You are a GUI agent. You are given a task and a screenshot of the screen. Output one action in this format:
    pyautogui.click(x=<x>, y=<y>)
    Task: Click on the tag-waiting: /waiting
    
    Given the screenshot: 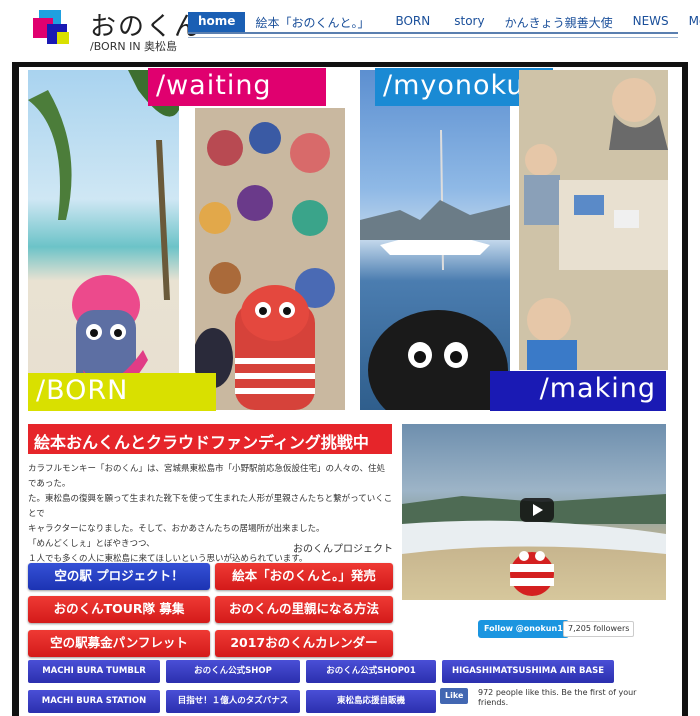 What is the action you would take?
    pyautogui.click(x=237, y=87)
    